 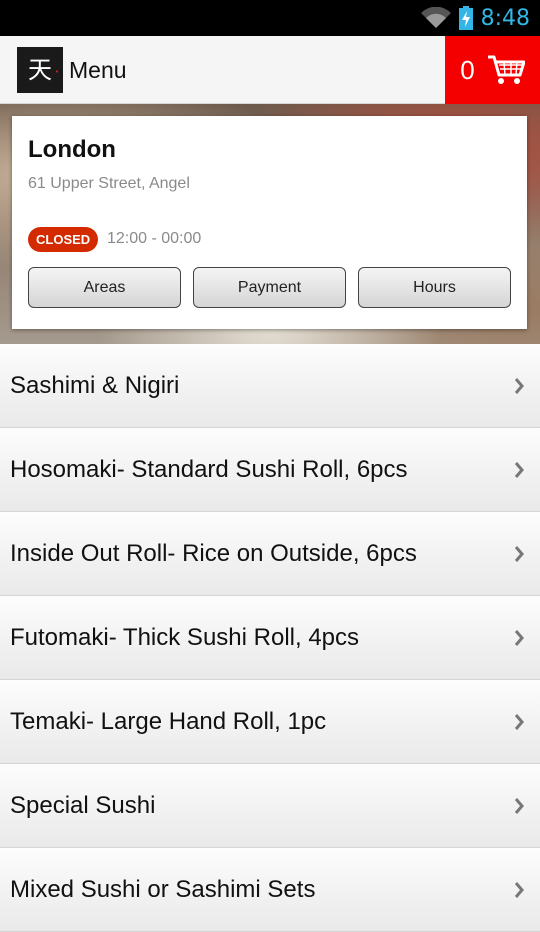 I want to click on menu-category-futomaki: Futomaki- Thick Sushi Roll, 4pcs, so click(x=270, y=638).